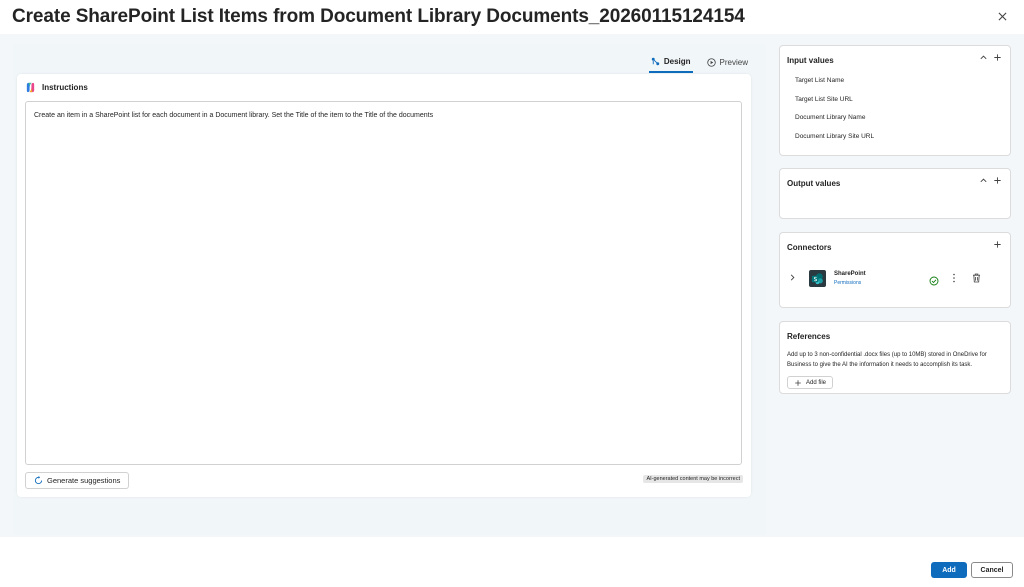  I want to click on tab-design: Design, so click(670, 62).